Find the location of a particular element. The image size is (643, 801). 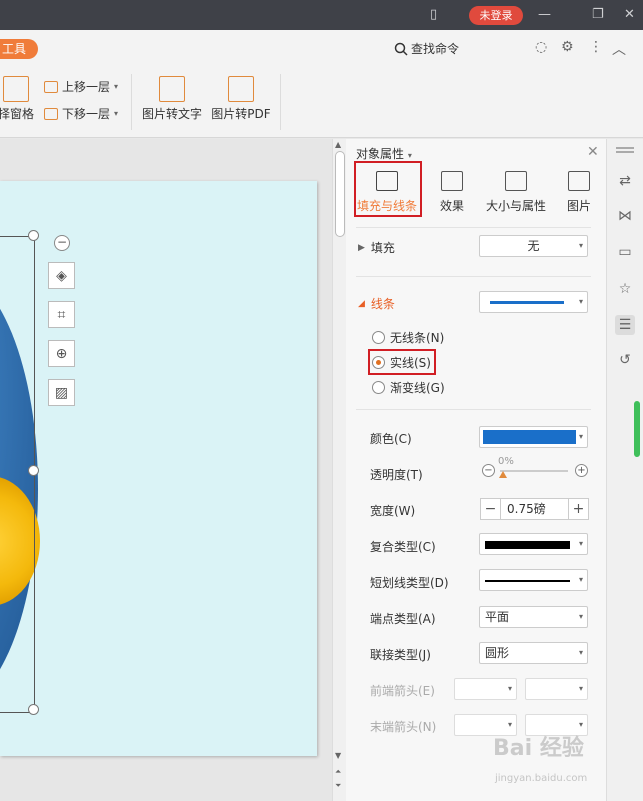

login-button: 未登录 is located at coordinates (496, 15).